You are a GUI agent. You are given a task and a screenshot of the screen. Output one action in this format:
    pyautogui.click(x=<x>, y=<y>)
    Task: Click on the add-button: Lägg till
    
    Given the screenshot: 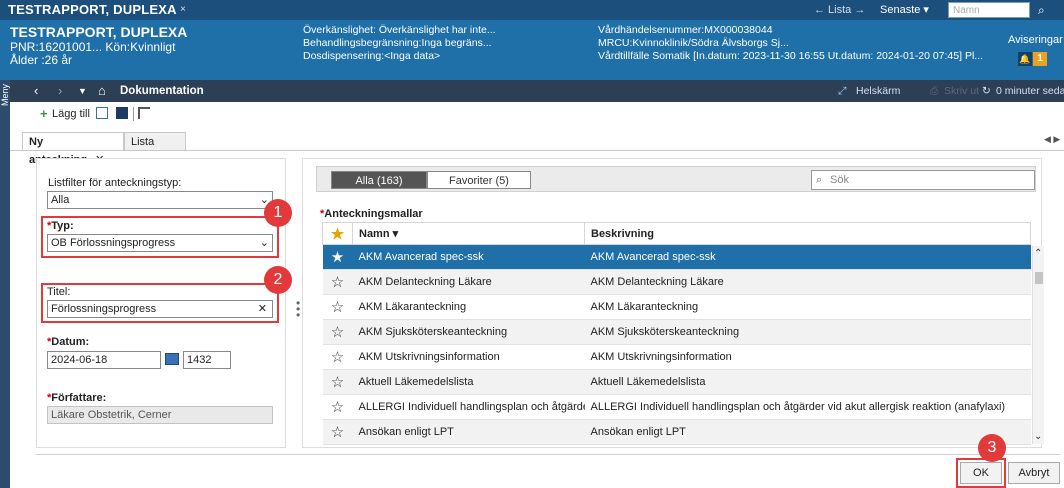 What is the action you would take?
    pyautogui.click(x=71, y=114)
    